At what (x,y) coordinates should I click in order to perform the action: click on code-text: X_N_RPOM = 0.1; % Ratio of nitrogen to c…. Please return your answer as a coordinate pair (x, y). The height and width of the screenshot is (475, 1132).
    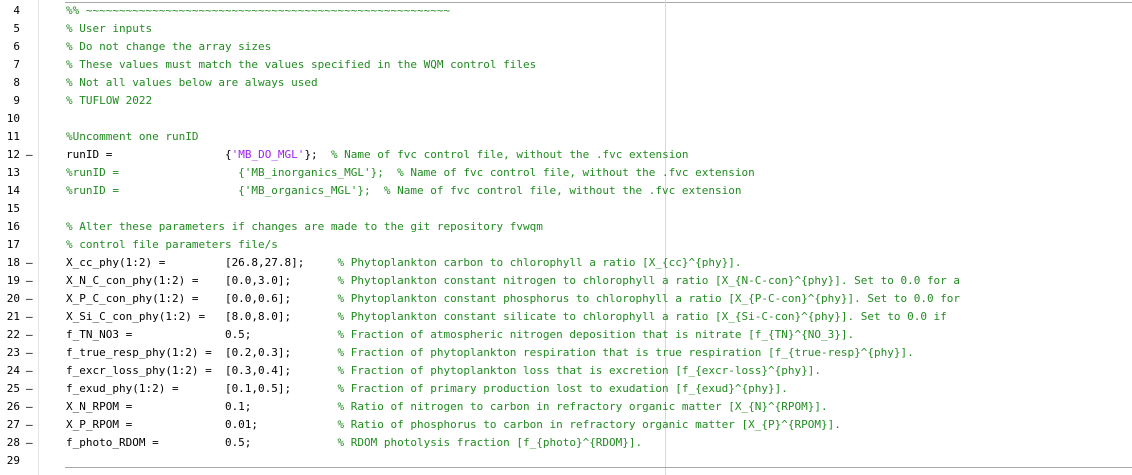
    Looking at the image, I should click on (447, 407).